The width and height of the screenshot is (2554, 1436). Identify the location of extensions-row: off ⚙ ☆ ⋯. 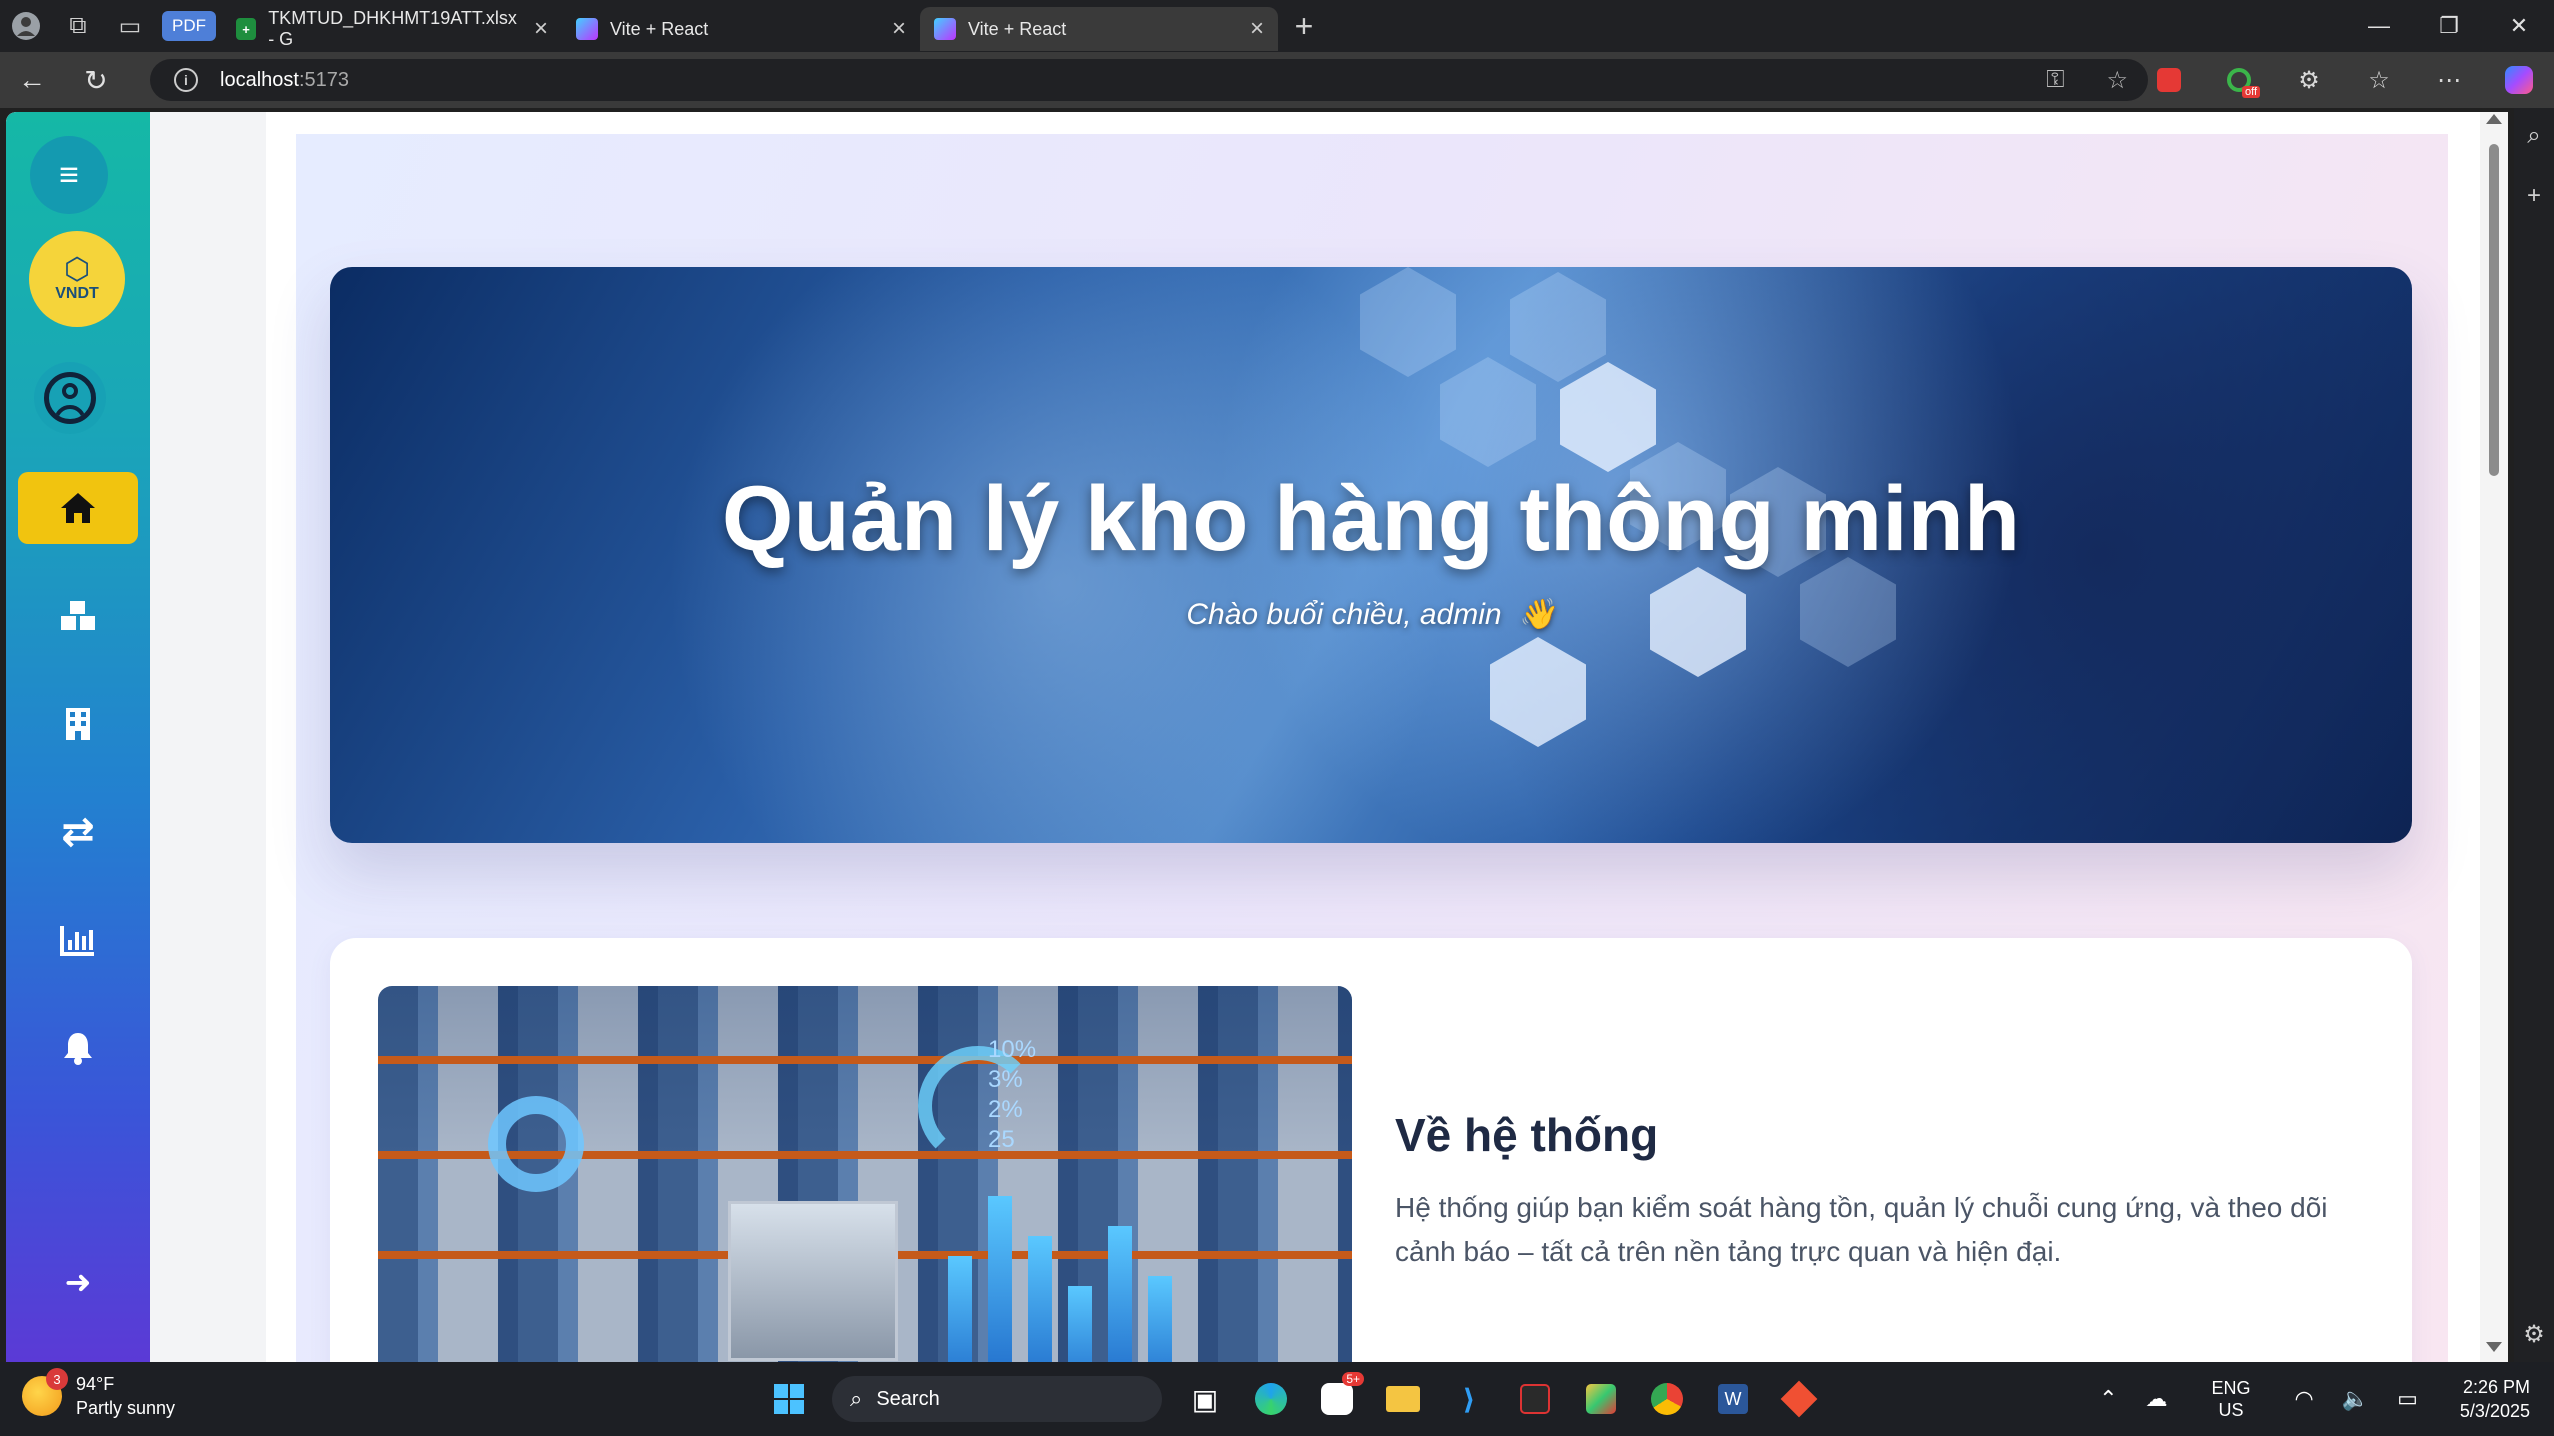
(2344, 80).